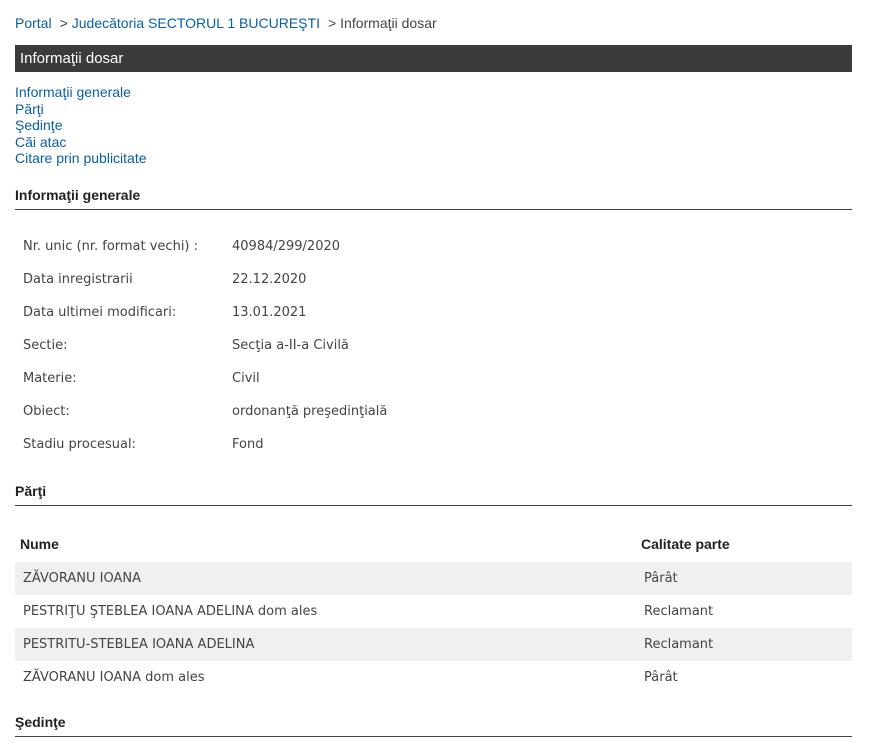  Describe the element at coordinates (81, 109) in the screenshot. I see `anchor-parti: Părţi` at that location.